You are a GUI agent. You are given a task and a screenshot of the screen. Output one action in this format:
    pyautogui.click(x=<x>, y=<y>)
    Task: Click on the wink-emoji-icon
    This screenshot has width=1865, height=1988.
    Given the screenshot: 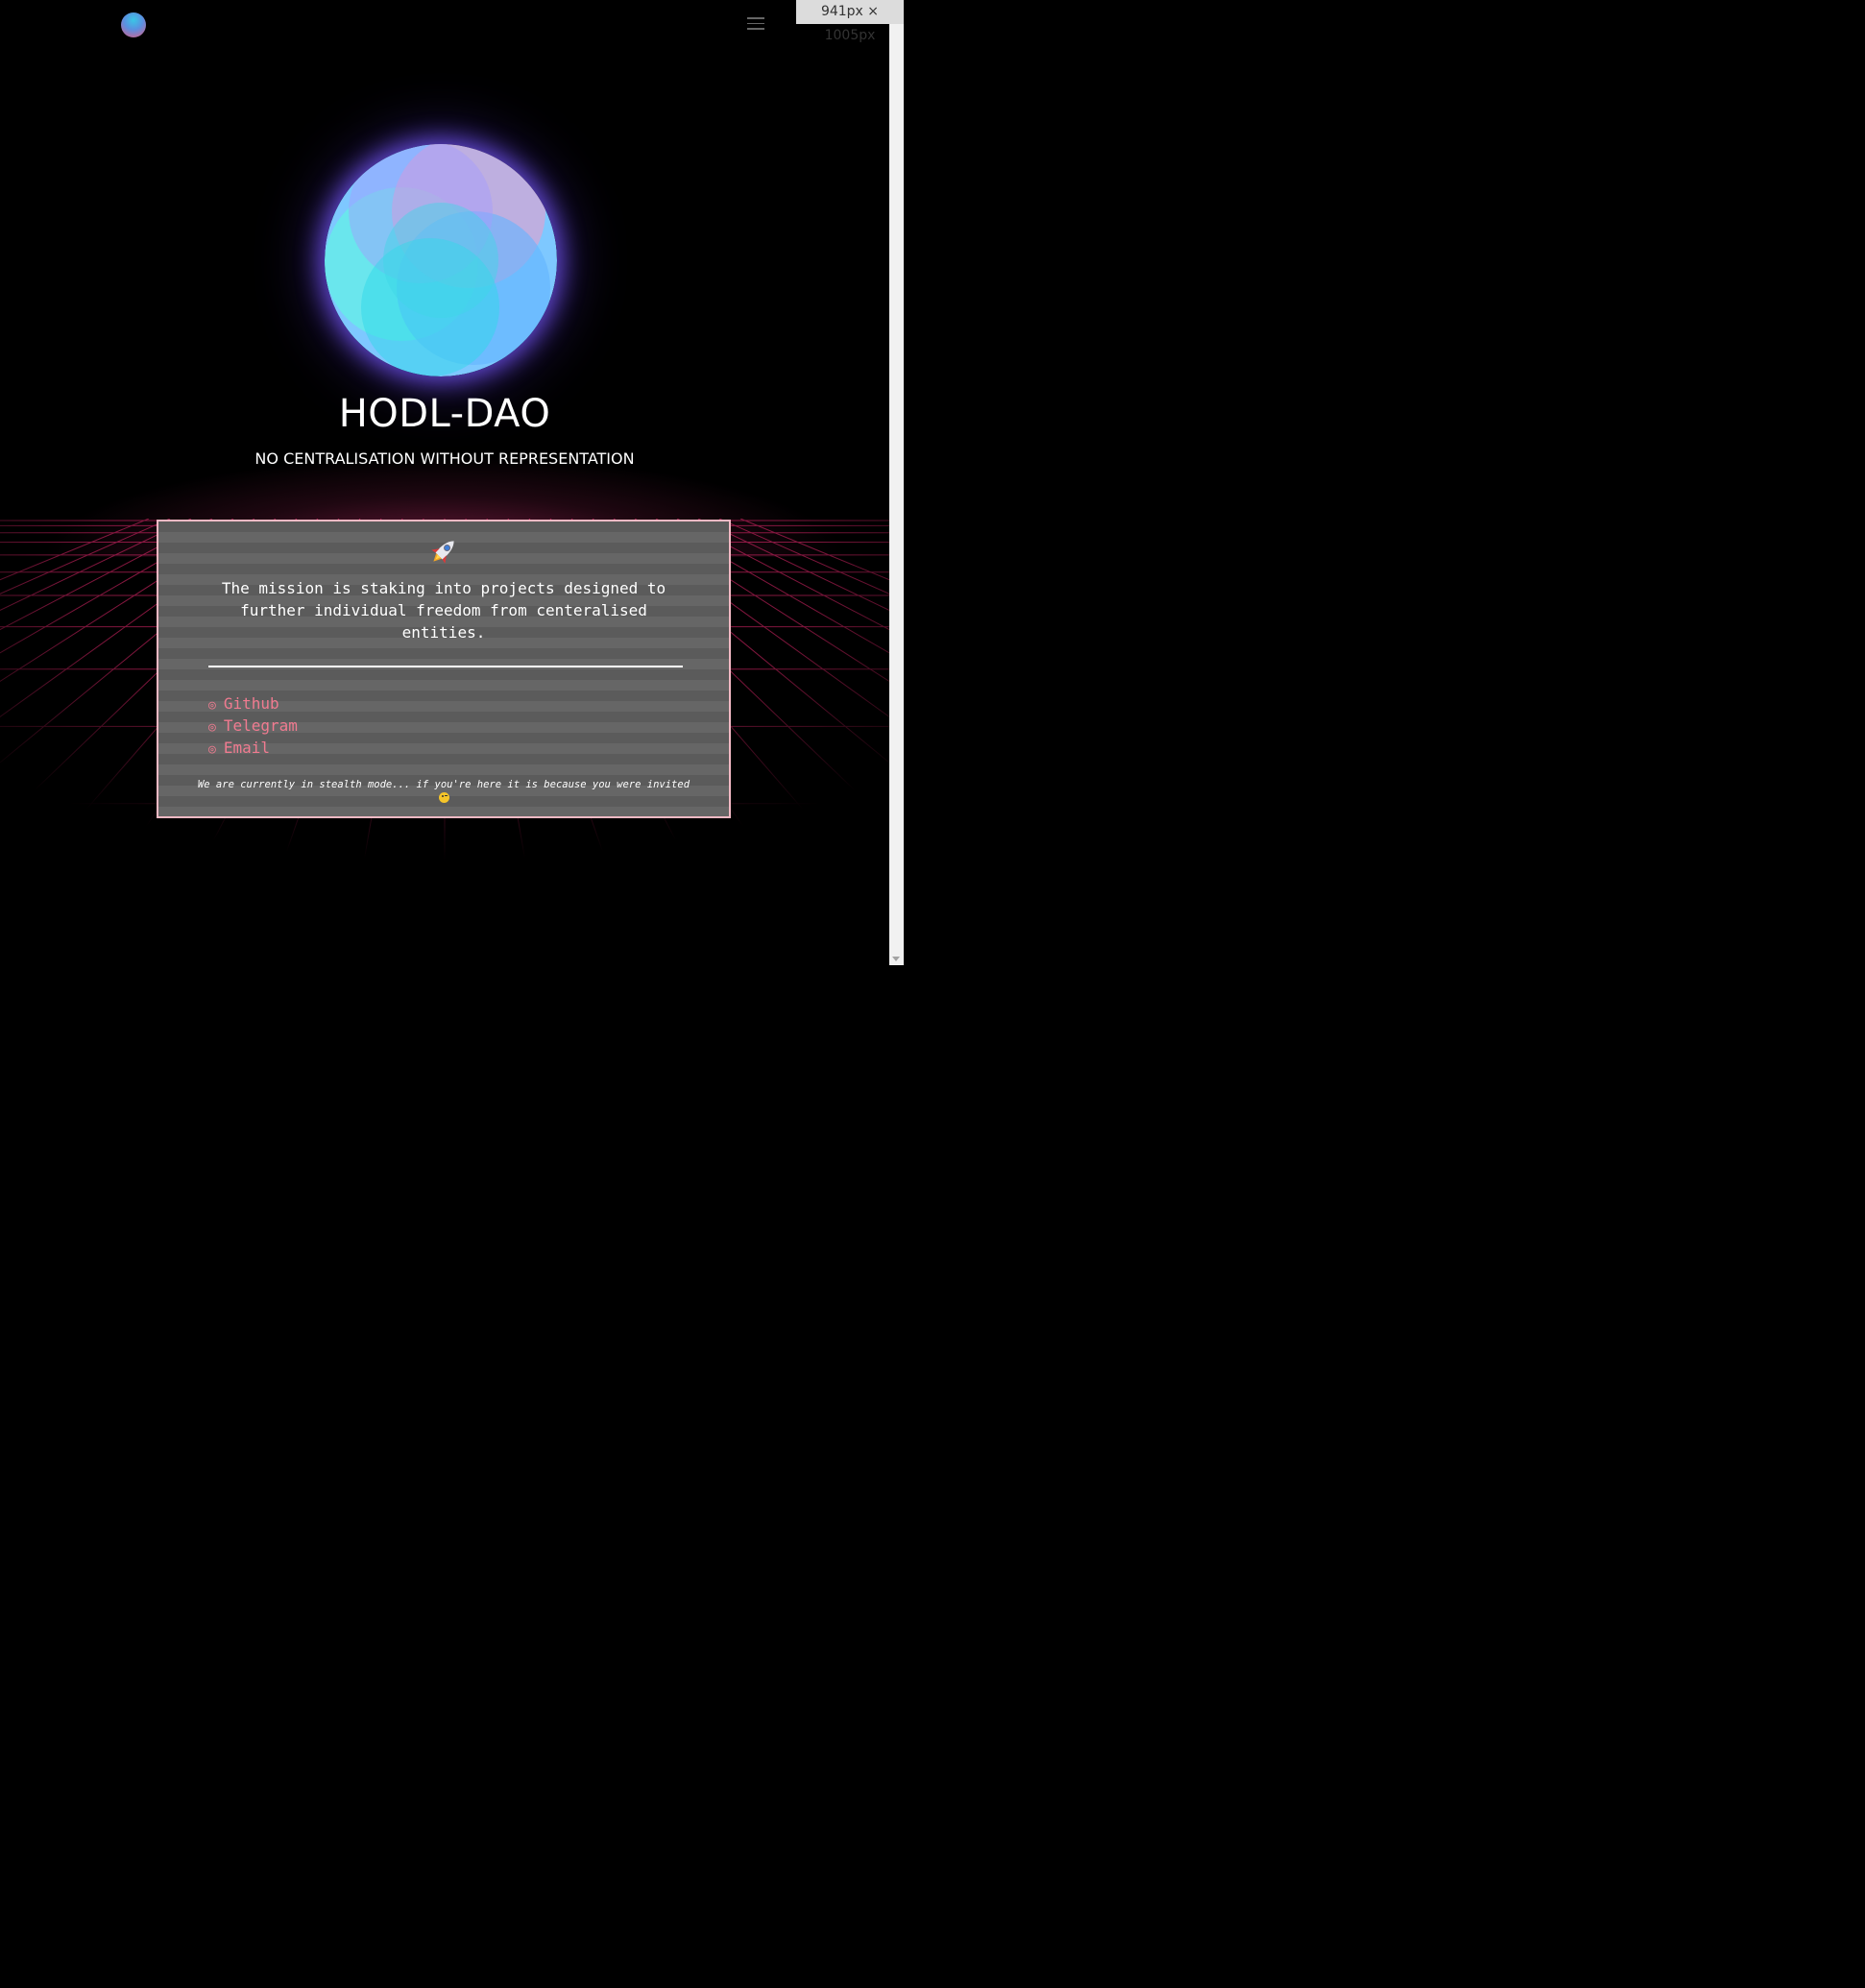 What is the action you would take?
    pyautogui.click(x=443, y=797)
    